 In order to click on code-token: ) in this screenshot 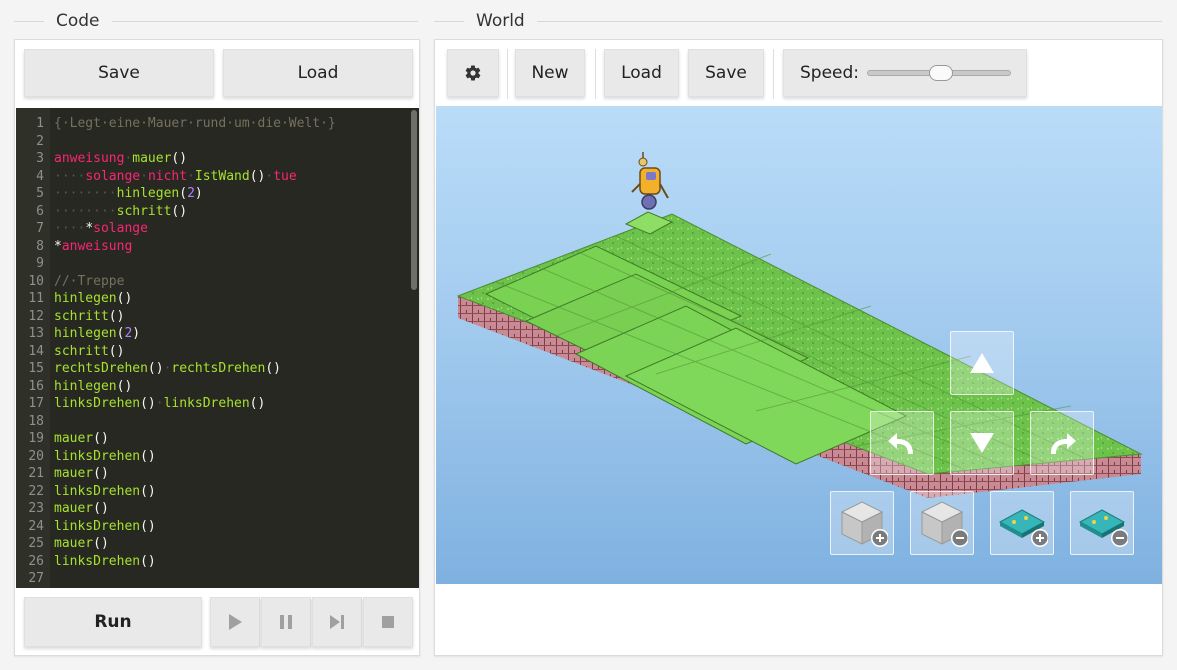, I will do `click(198, 193)`.